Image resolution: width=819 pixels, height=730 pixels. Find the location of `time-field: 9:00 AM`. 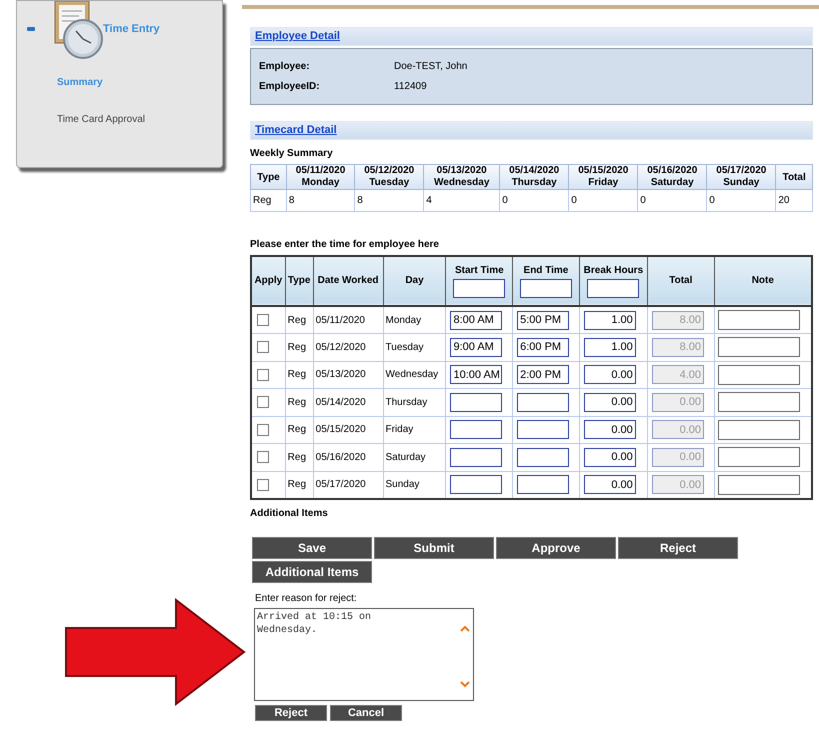

time-field: 9:00 AM is located at coordinates (476, 347).